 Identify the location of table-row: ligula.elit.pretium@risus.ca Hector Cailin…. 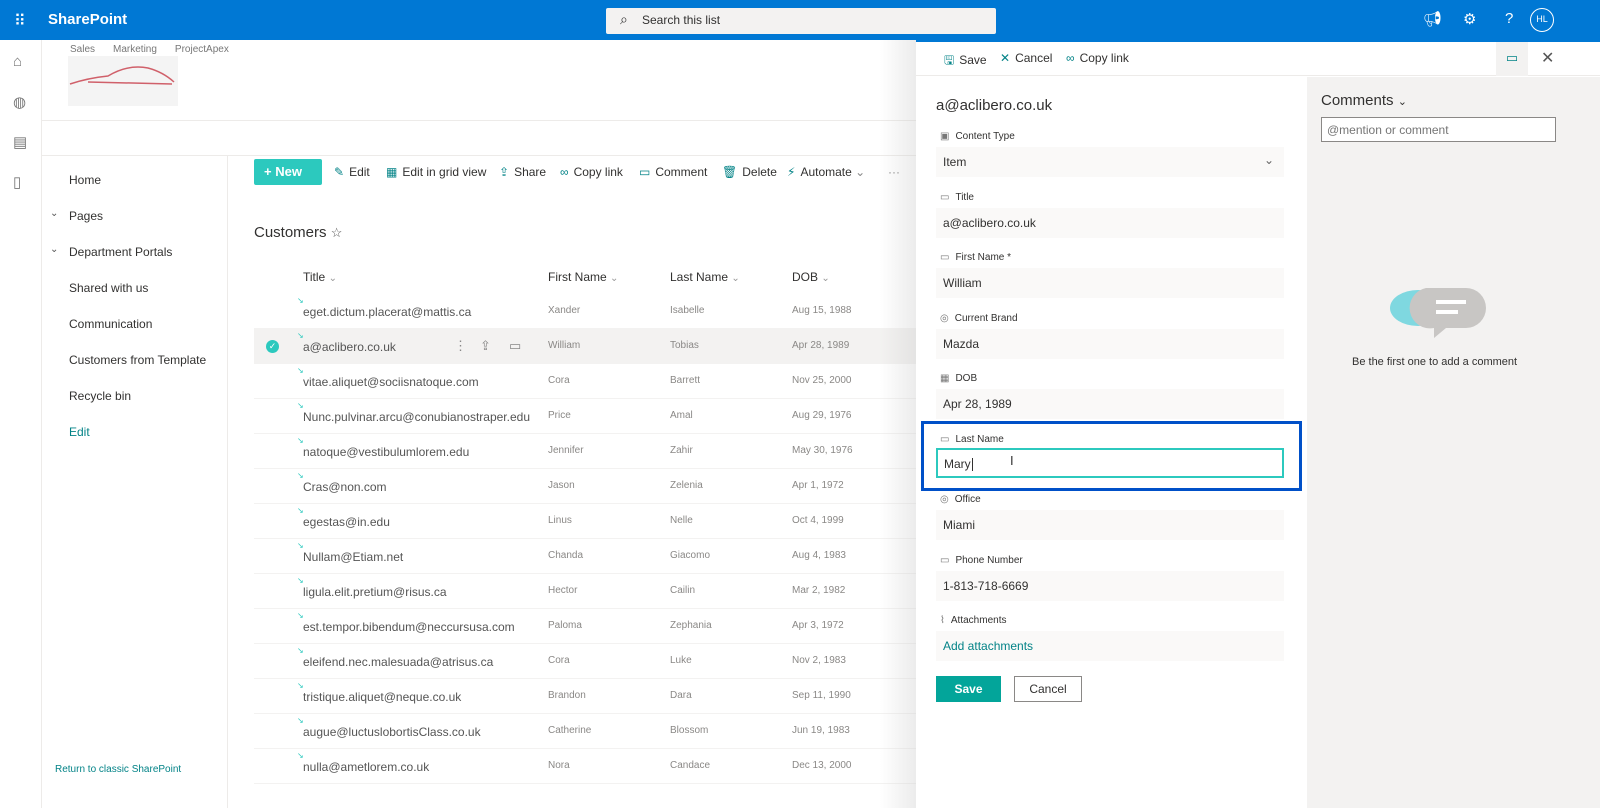
(585, 591).